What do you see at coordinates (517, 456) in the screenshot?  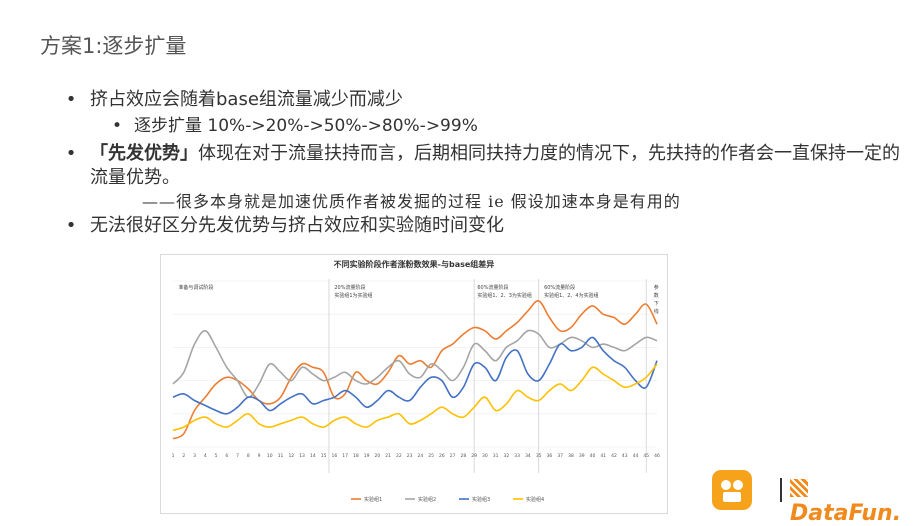 I see `x-tick-label: 33` at bounding box center [517, 456].